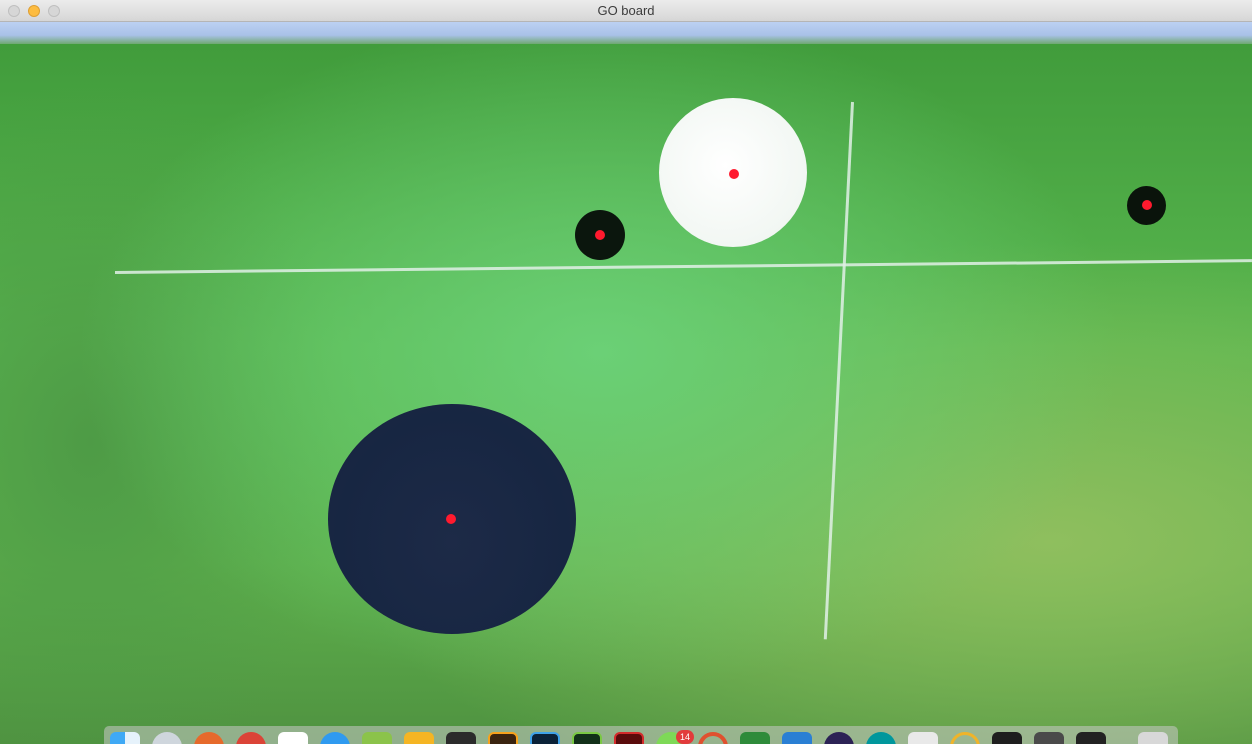 This screenshot has width=1252, height=744. Describe the element at coordinates (685, 737) in the screenshot. I see `messages-badge: 14` at that location.